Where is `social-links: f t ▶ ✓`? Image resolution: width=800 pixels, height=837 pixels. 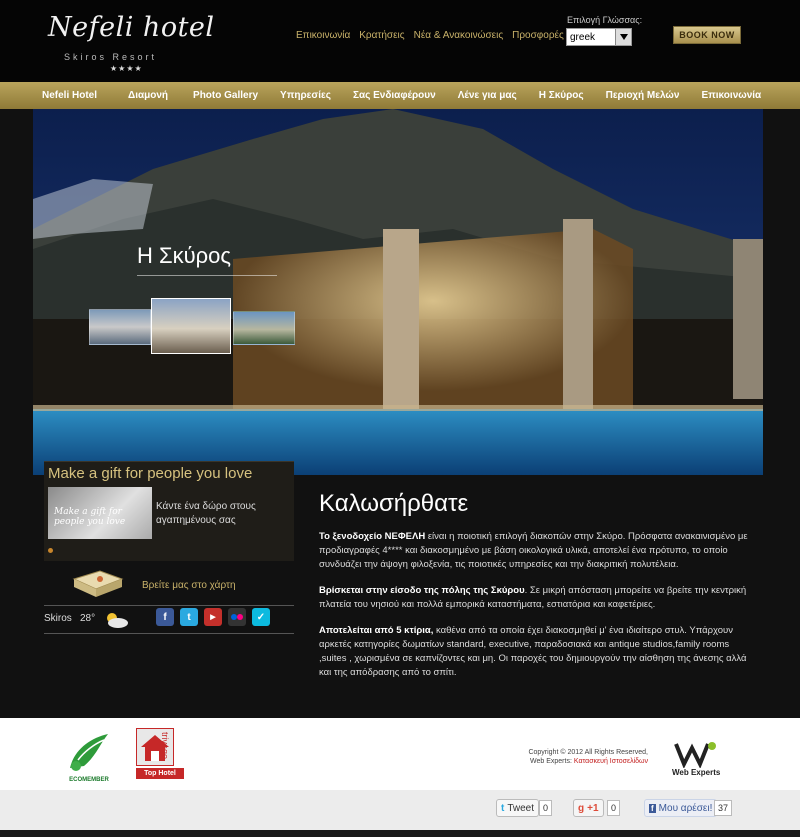
social-links: f t ▶ ✓ is located at coordinates (213, 617).